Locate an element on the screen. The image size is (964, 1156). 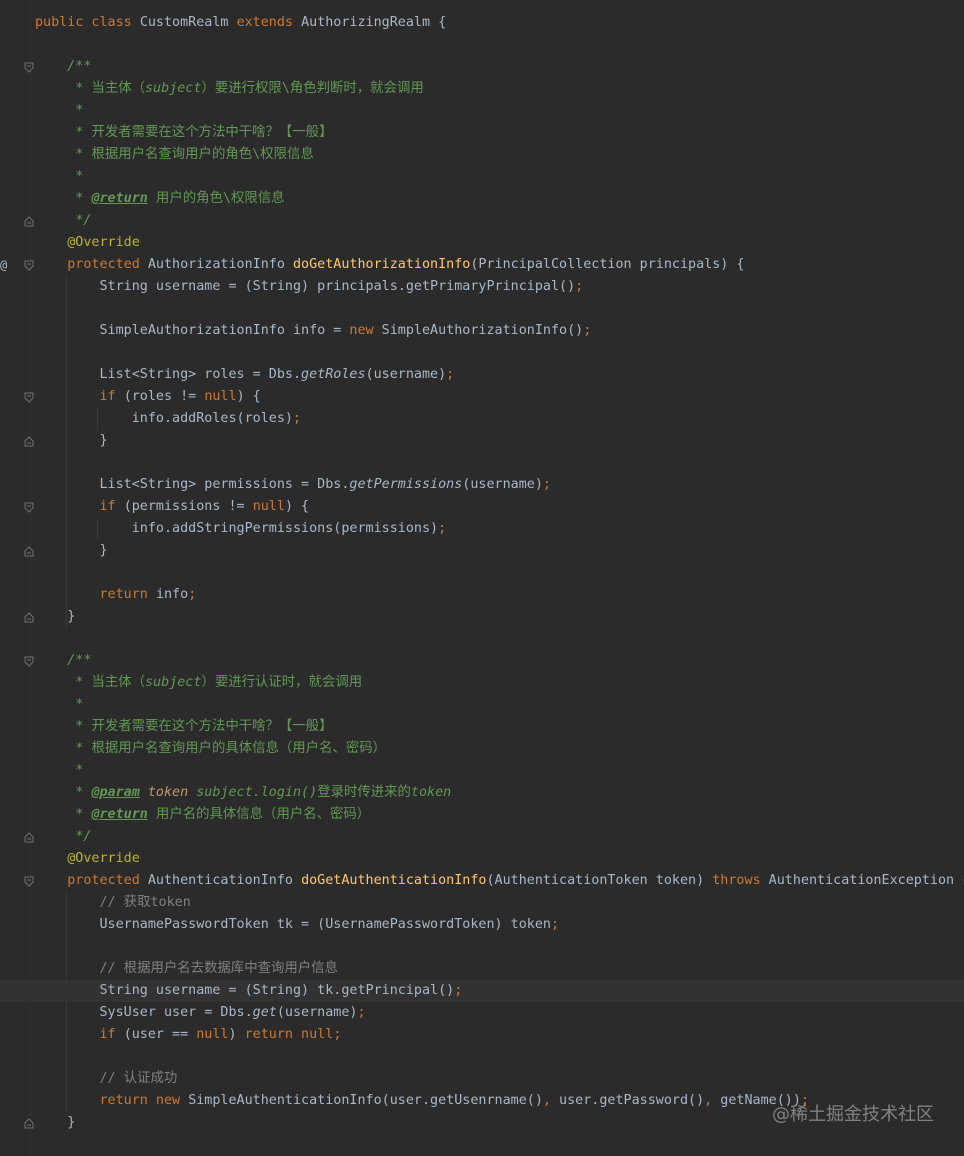
code-line-text: return info; is located at coordinates (115, 595).